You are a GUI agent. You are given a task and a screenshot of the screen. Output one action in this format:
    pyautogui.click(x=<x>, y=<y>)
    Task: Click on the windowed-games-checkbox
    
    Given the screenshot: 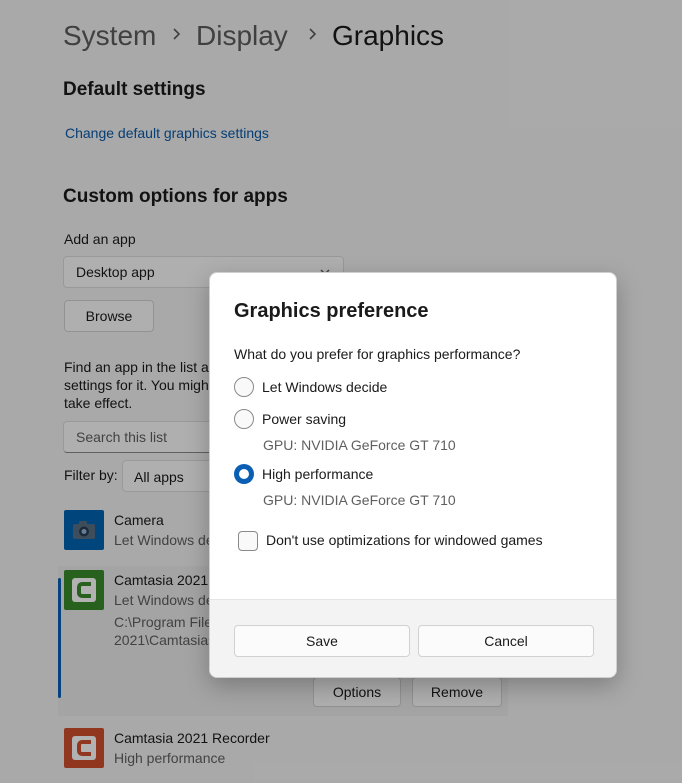 What is the action you would take?
    pyautogui.click(x=248, y=541)
    